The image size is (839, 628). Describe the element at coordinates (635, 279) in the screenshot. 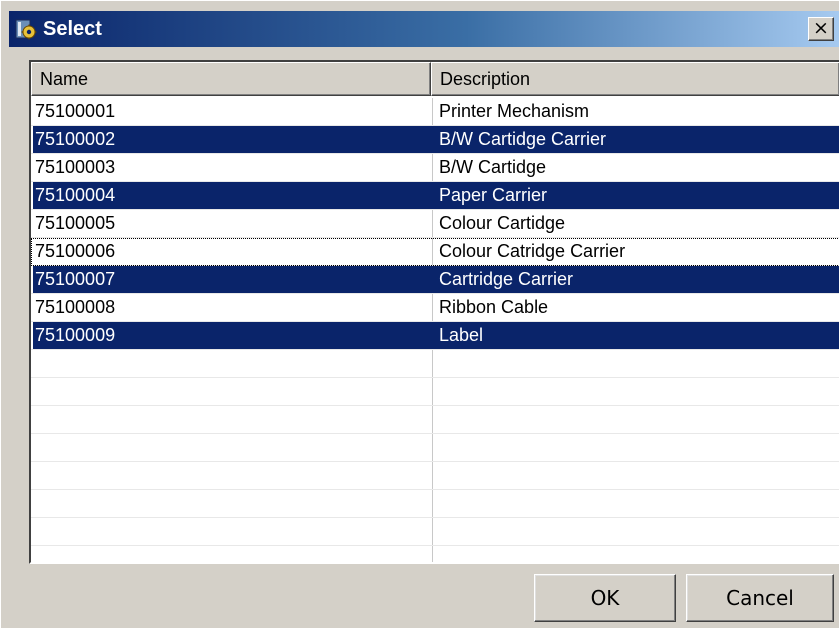

I see `row-description-cell: Cartridge Carrier` at that location.